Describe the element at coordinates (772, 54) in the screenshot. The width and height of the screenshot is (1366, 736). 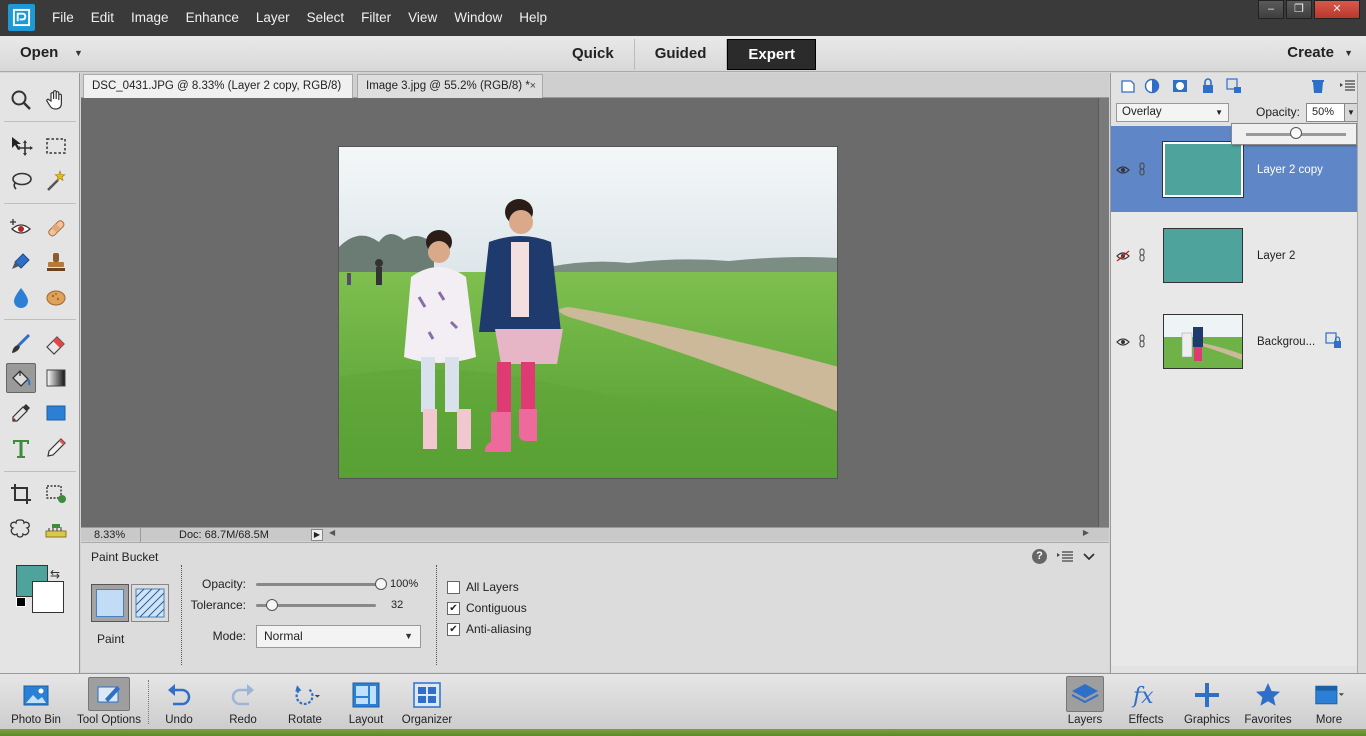
I see `mode-expert-tab: Expert` at that location.